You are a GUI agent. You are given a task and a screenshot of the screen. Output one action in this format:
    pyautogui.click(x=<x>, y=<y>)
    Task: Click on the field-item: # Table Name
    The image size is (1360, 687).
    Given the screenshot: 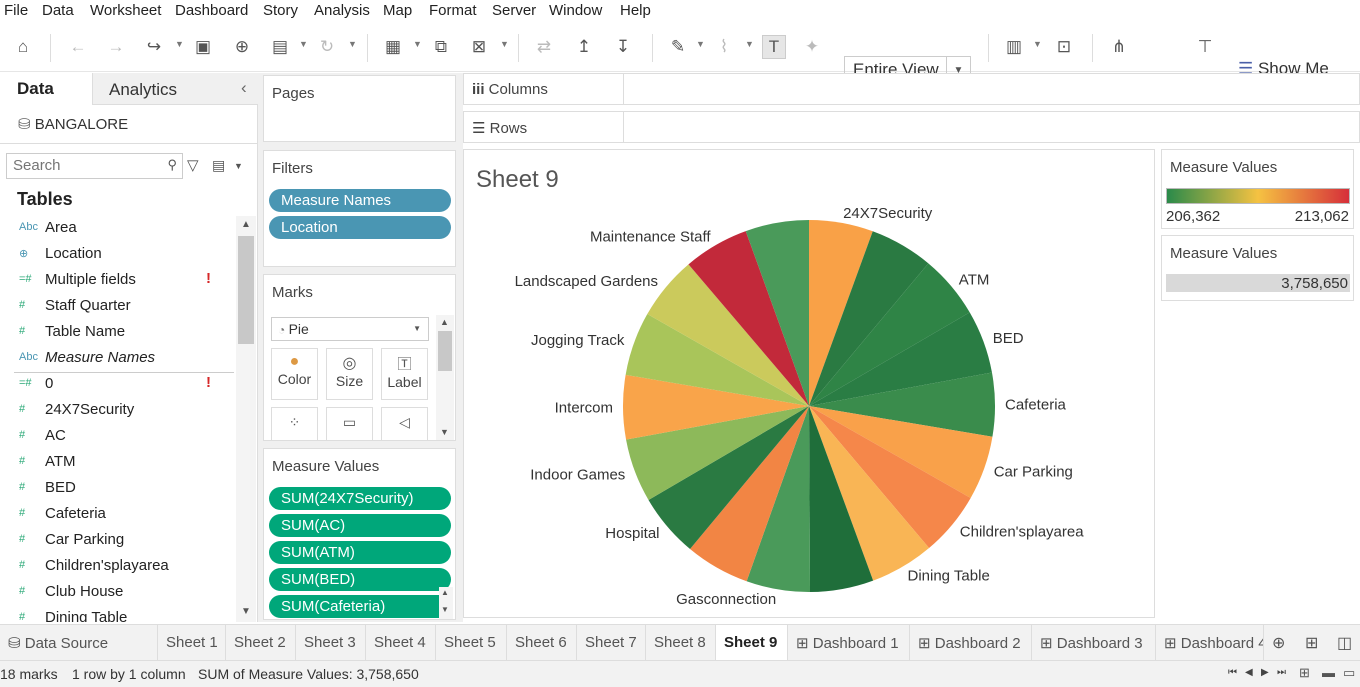 What is the action you would take?
    pyautogui.click(x=117, y=333)
    